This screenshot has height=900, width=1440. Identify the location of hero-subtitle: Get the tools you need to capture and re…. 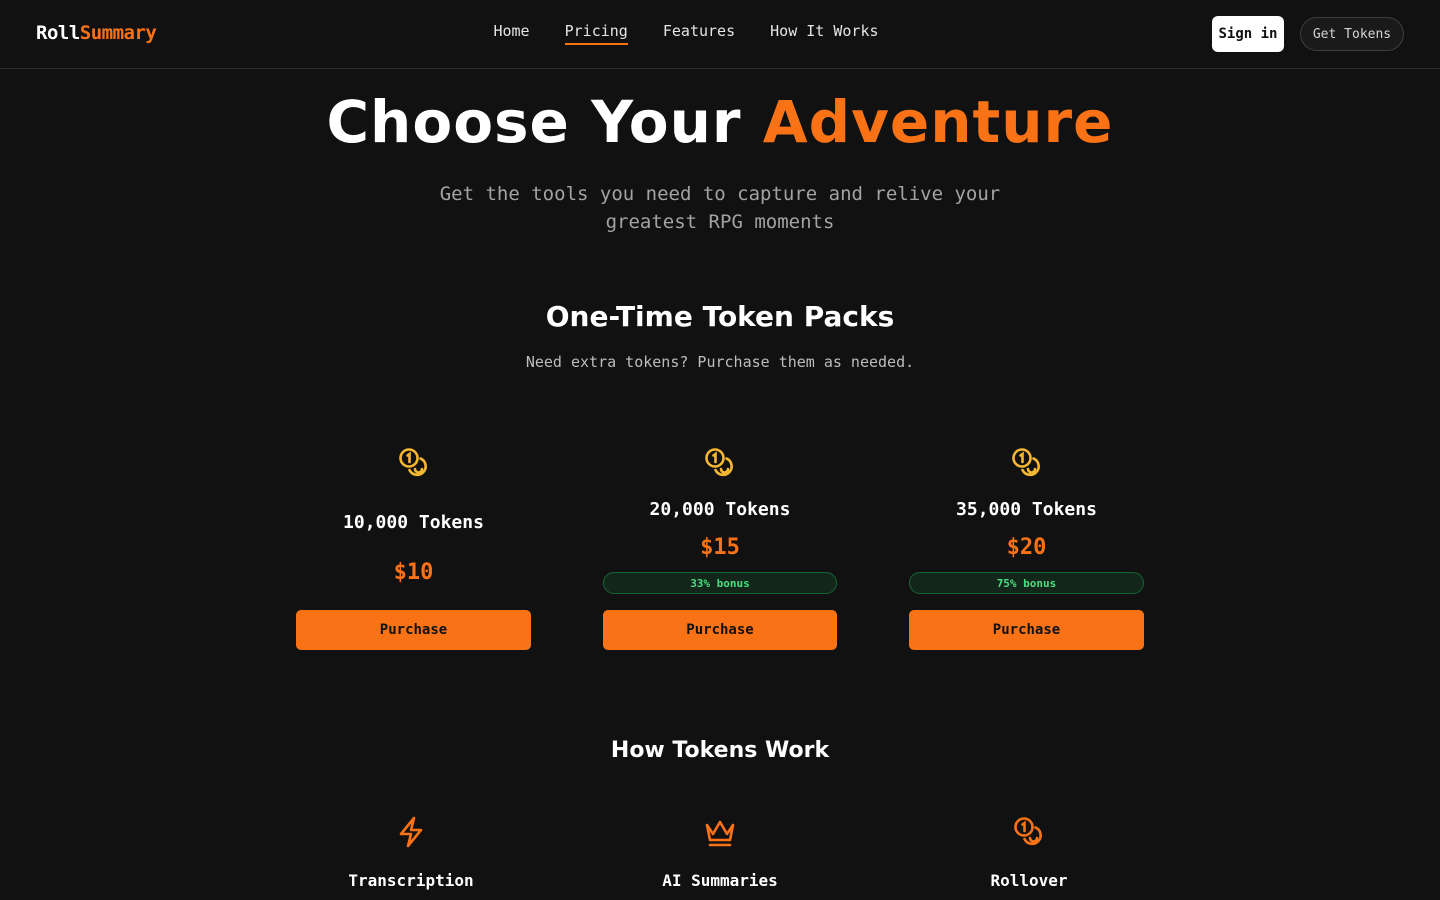
(720, 208).